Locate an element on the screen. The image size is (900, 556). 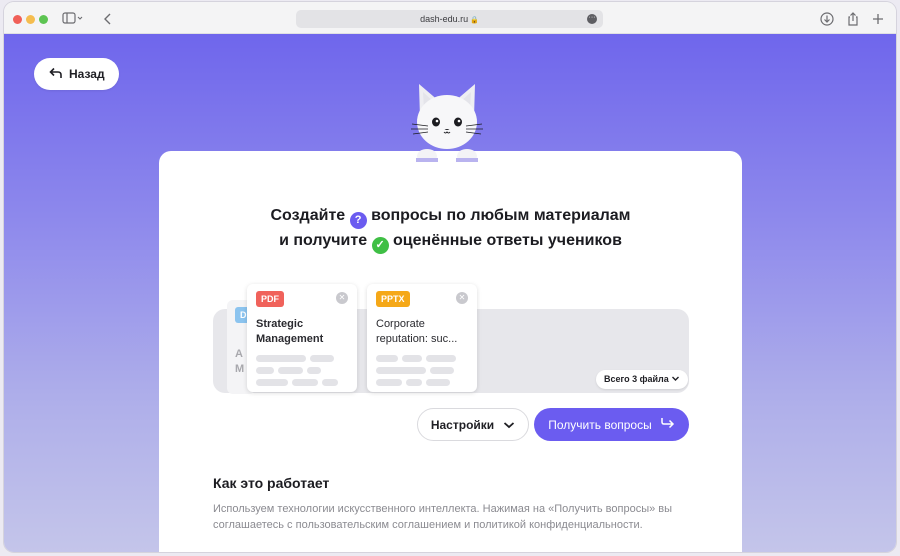
back-button: Назад is located at coordinates (76, 74).